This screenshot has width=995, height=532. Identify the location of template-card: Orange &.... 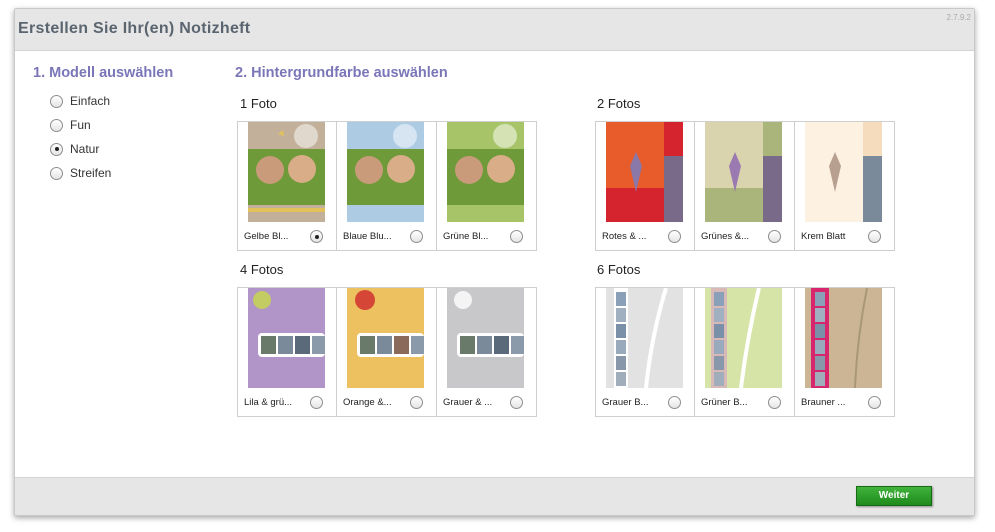
(387, 352).